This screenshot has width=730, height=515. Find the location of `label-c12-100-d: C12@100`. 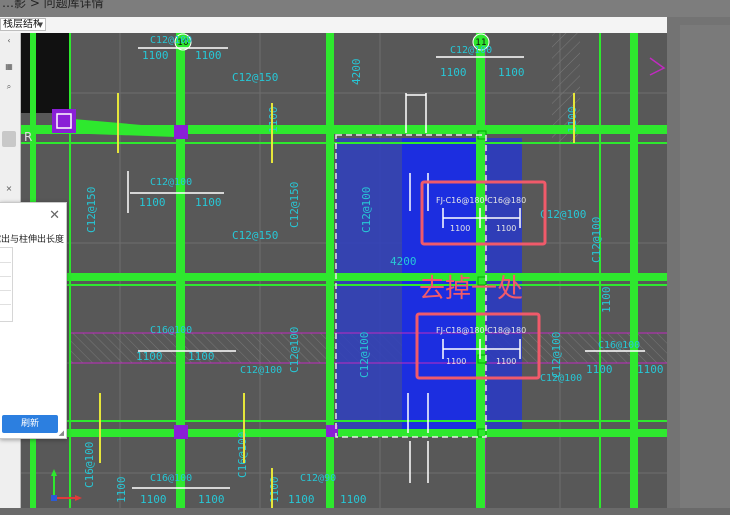

label-c12-100-d: C12@100 is located at coordinates (563, 214).